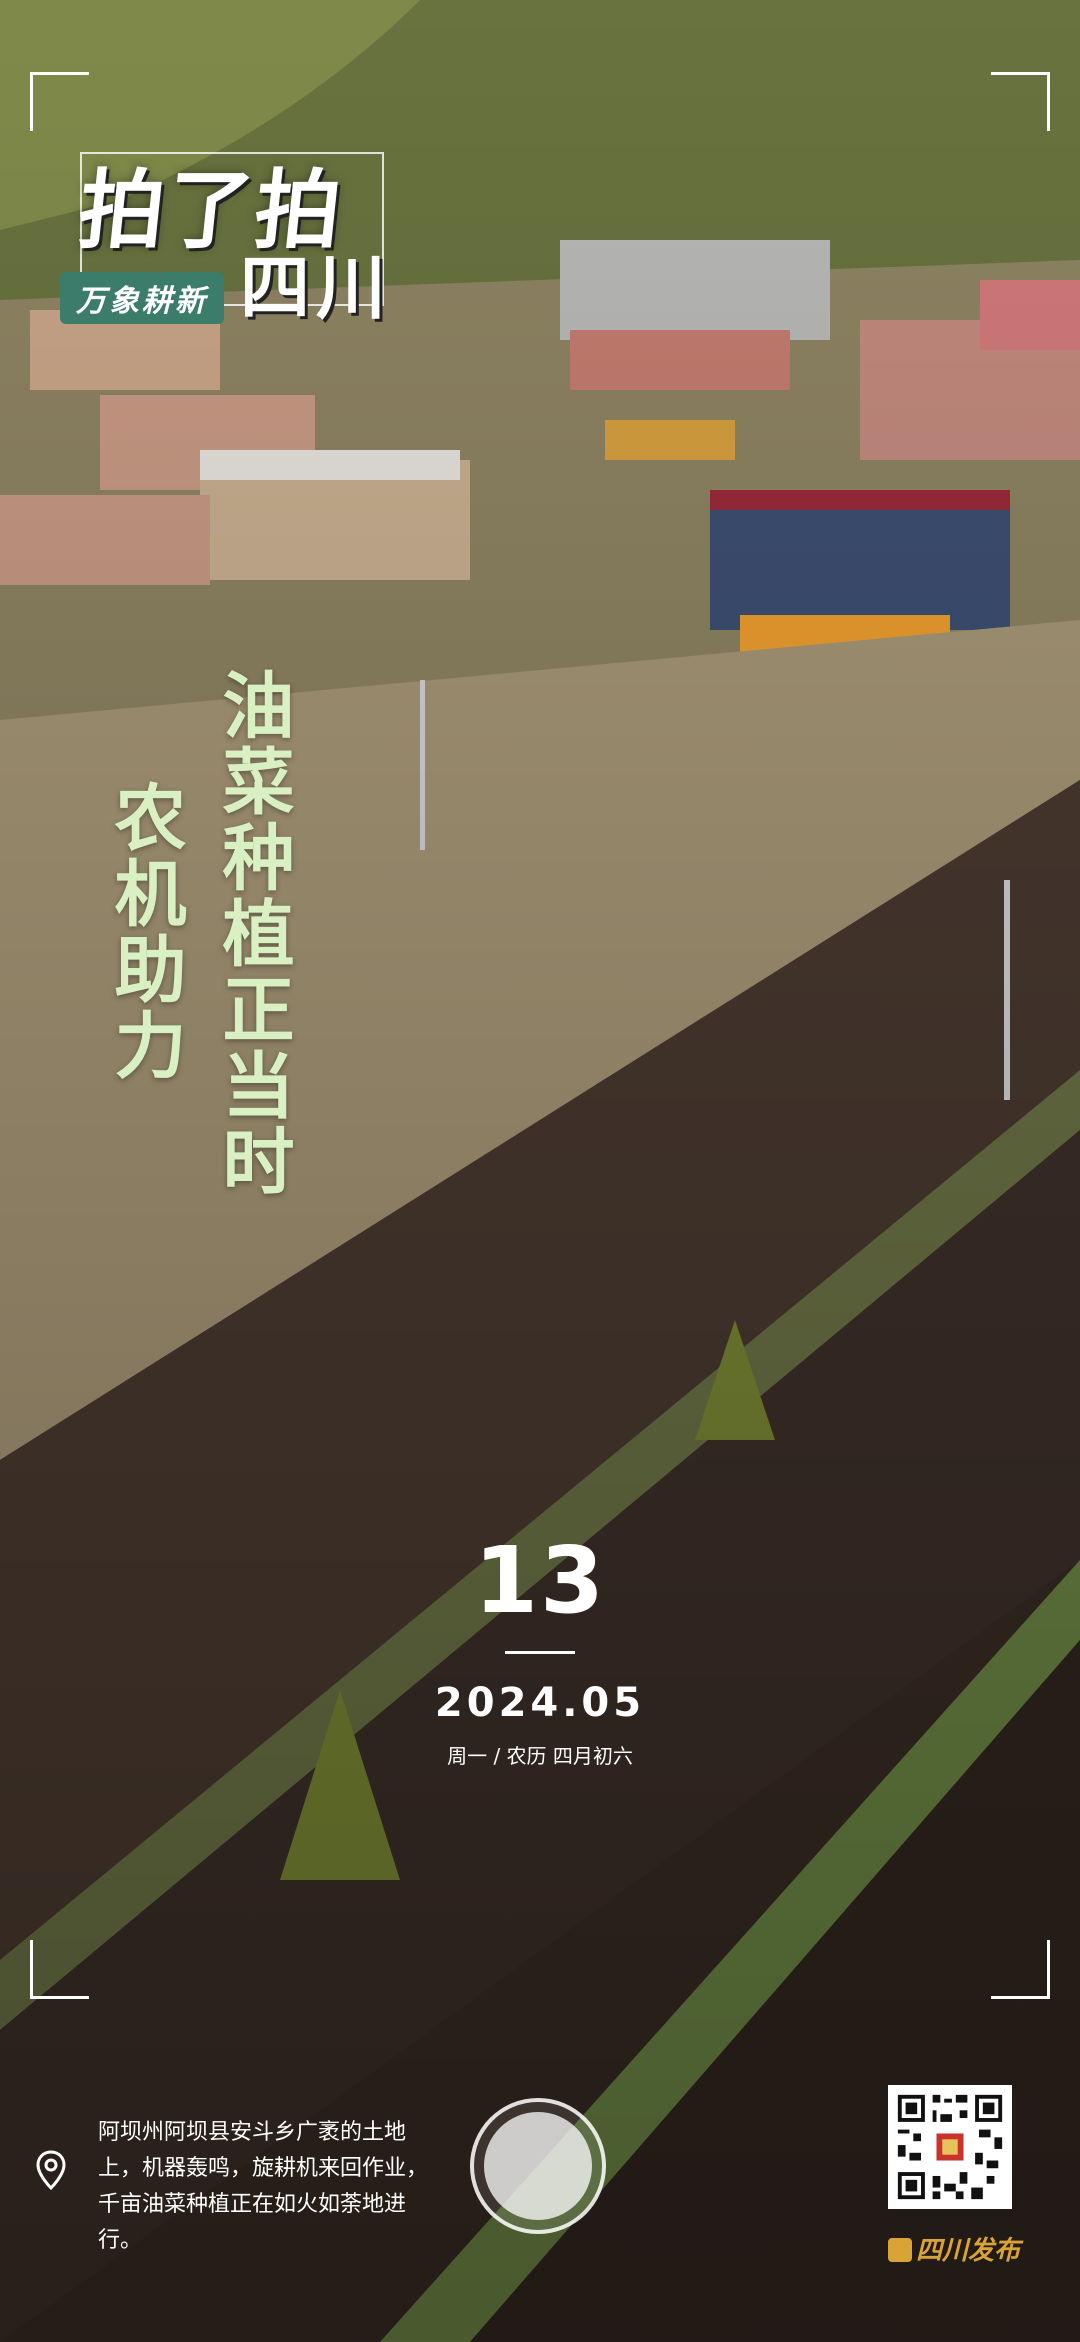 The height and width of the screenshot is (2342, 1080). Describe the element at coordinates (540, 1703) in the screenshot. I see `date-year-month: 2024.05` at that location.